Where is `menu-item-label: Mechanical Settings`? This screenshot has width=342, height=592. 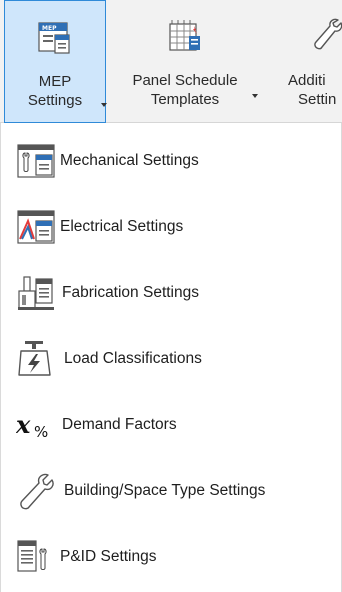 menu-item-label: Mechanical Settings is located at coordinates (129, 160).